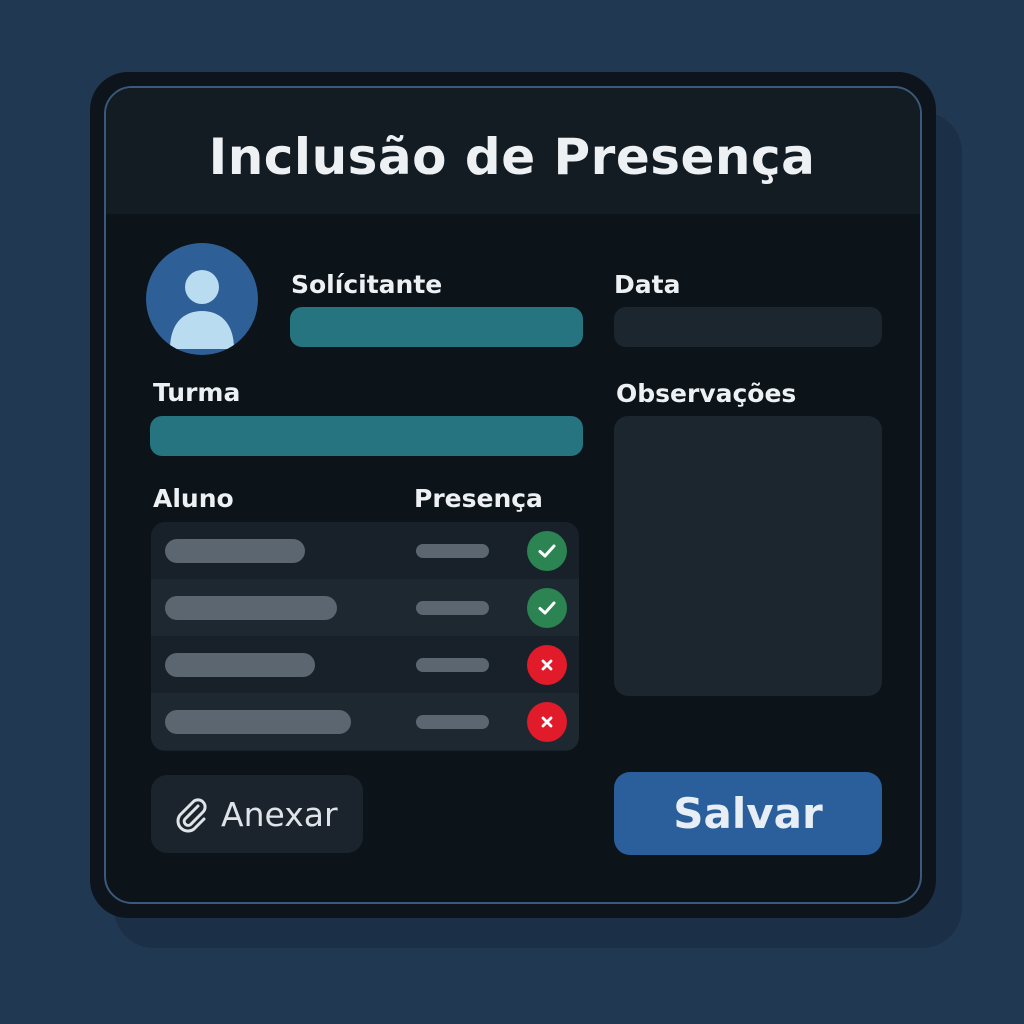  I want to click on date-field, so click(748, 327).